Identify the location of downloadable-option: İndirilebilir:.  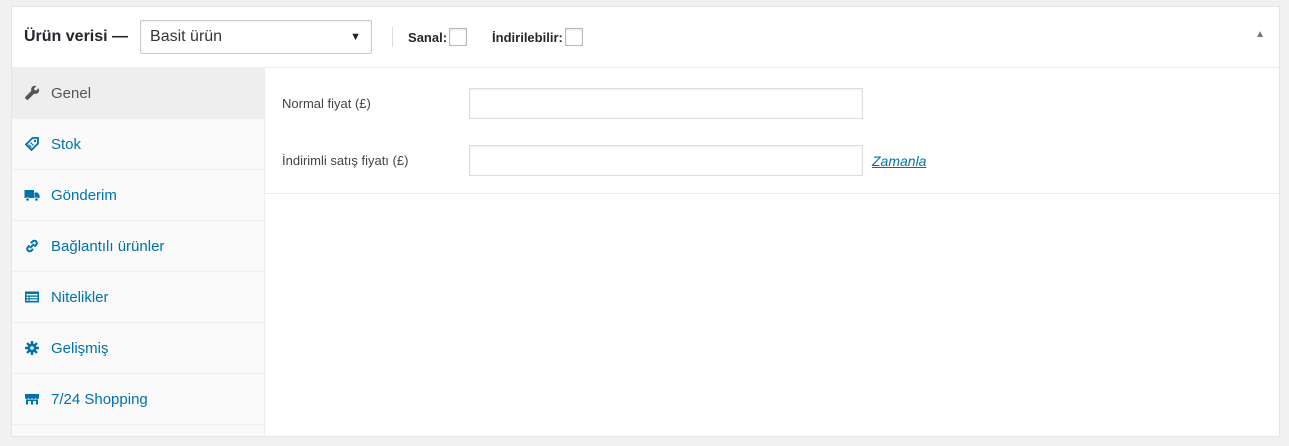
(537, 37).